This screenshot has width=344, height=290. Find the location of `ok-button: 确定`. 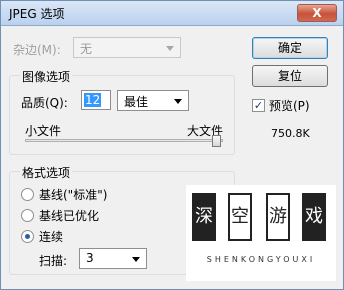

ok-button: 确定 is located at coordinates (290, 48).